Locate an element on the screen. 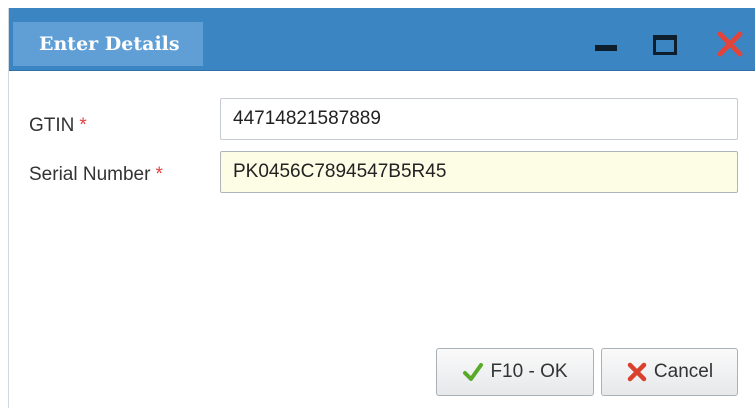 Image resolution: width=755 pixels, height=408 pixels. ok-button: F10 - OK is located at coordinates (515, 372).